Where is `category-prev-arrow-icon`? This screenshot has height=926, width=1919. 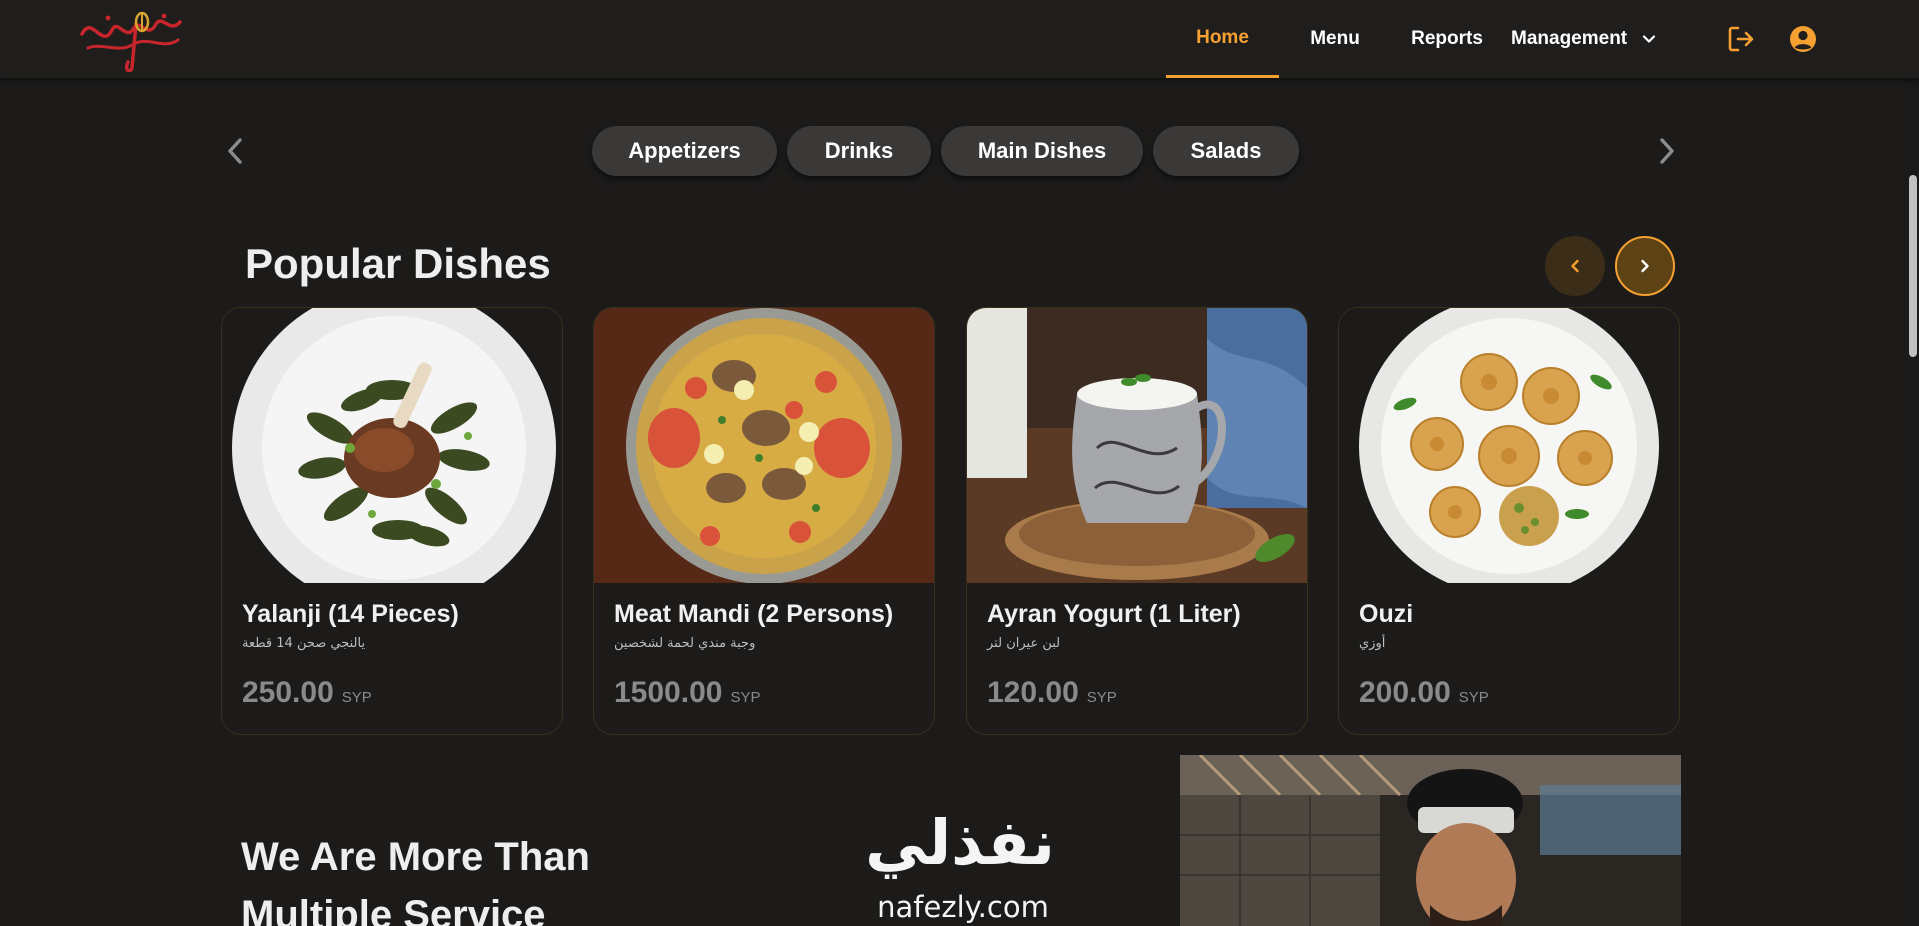
category-prev-arrow-icon is located at coordinates (235, 151).